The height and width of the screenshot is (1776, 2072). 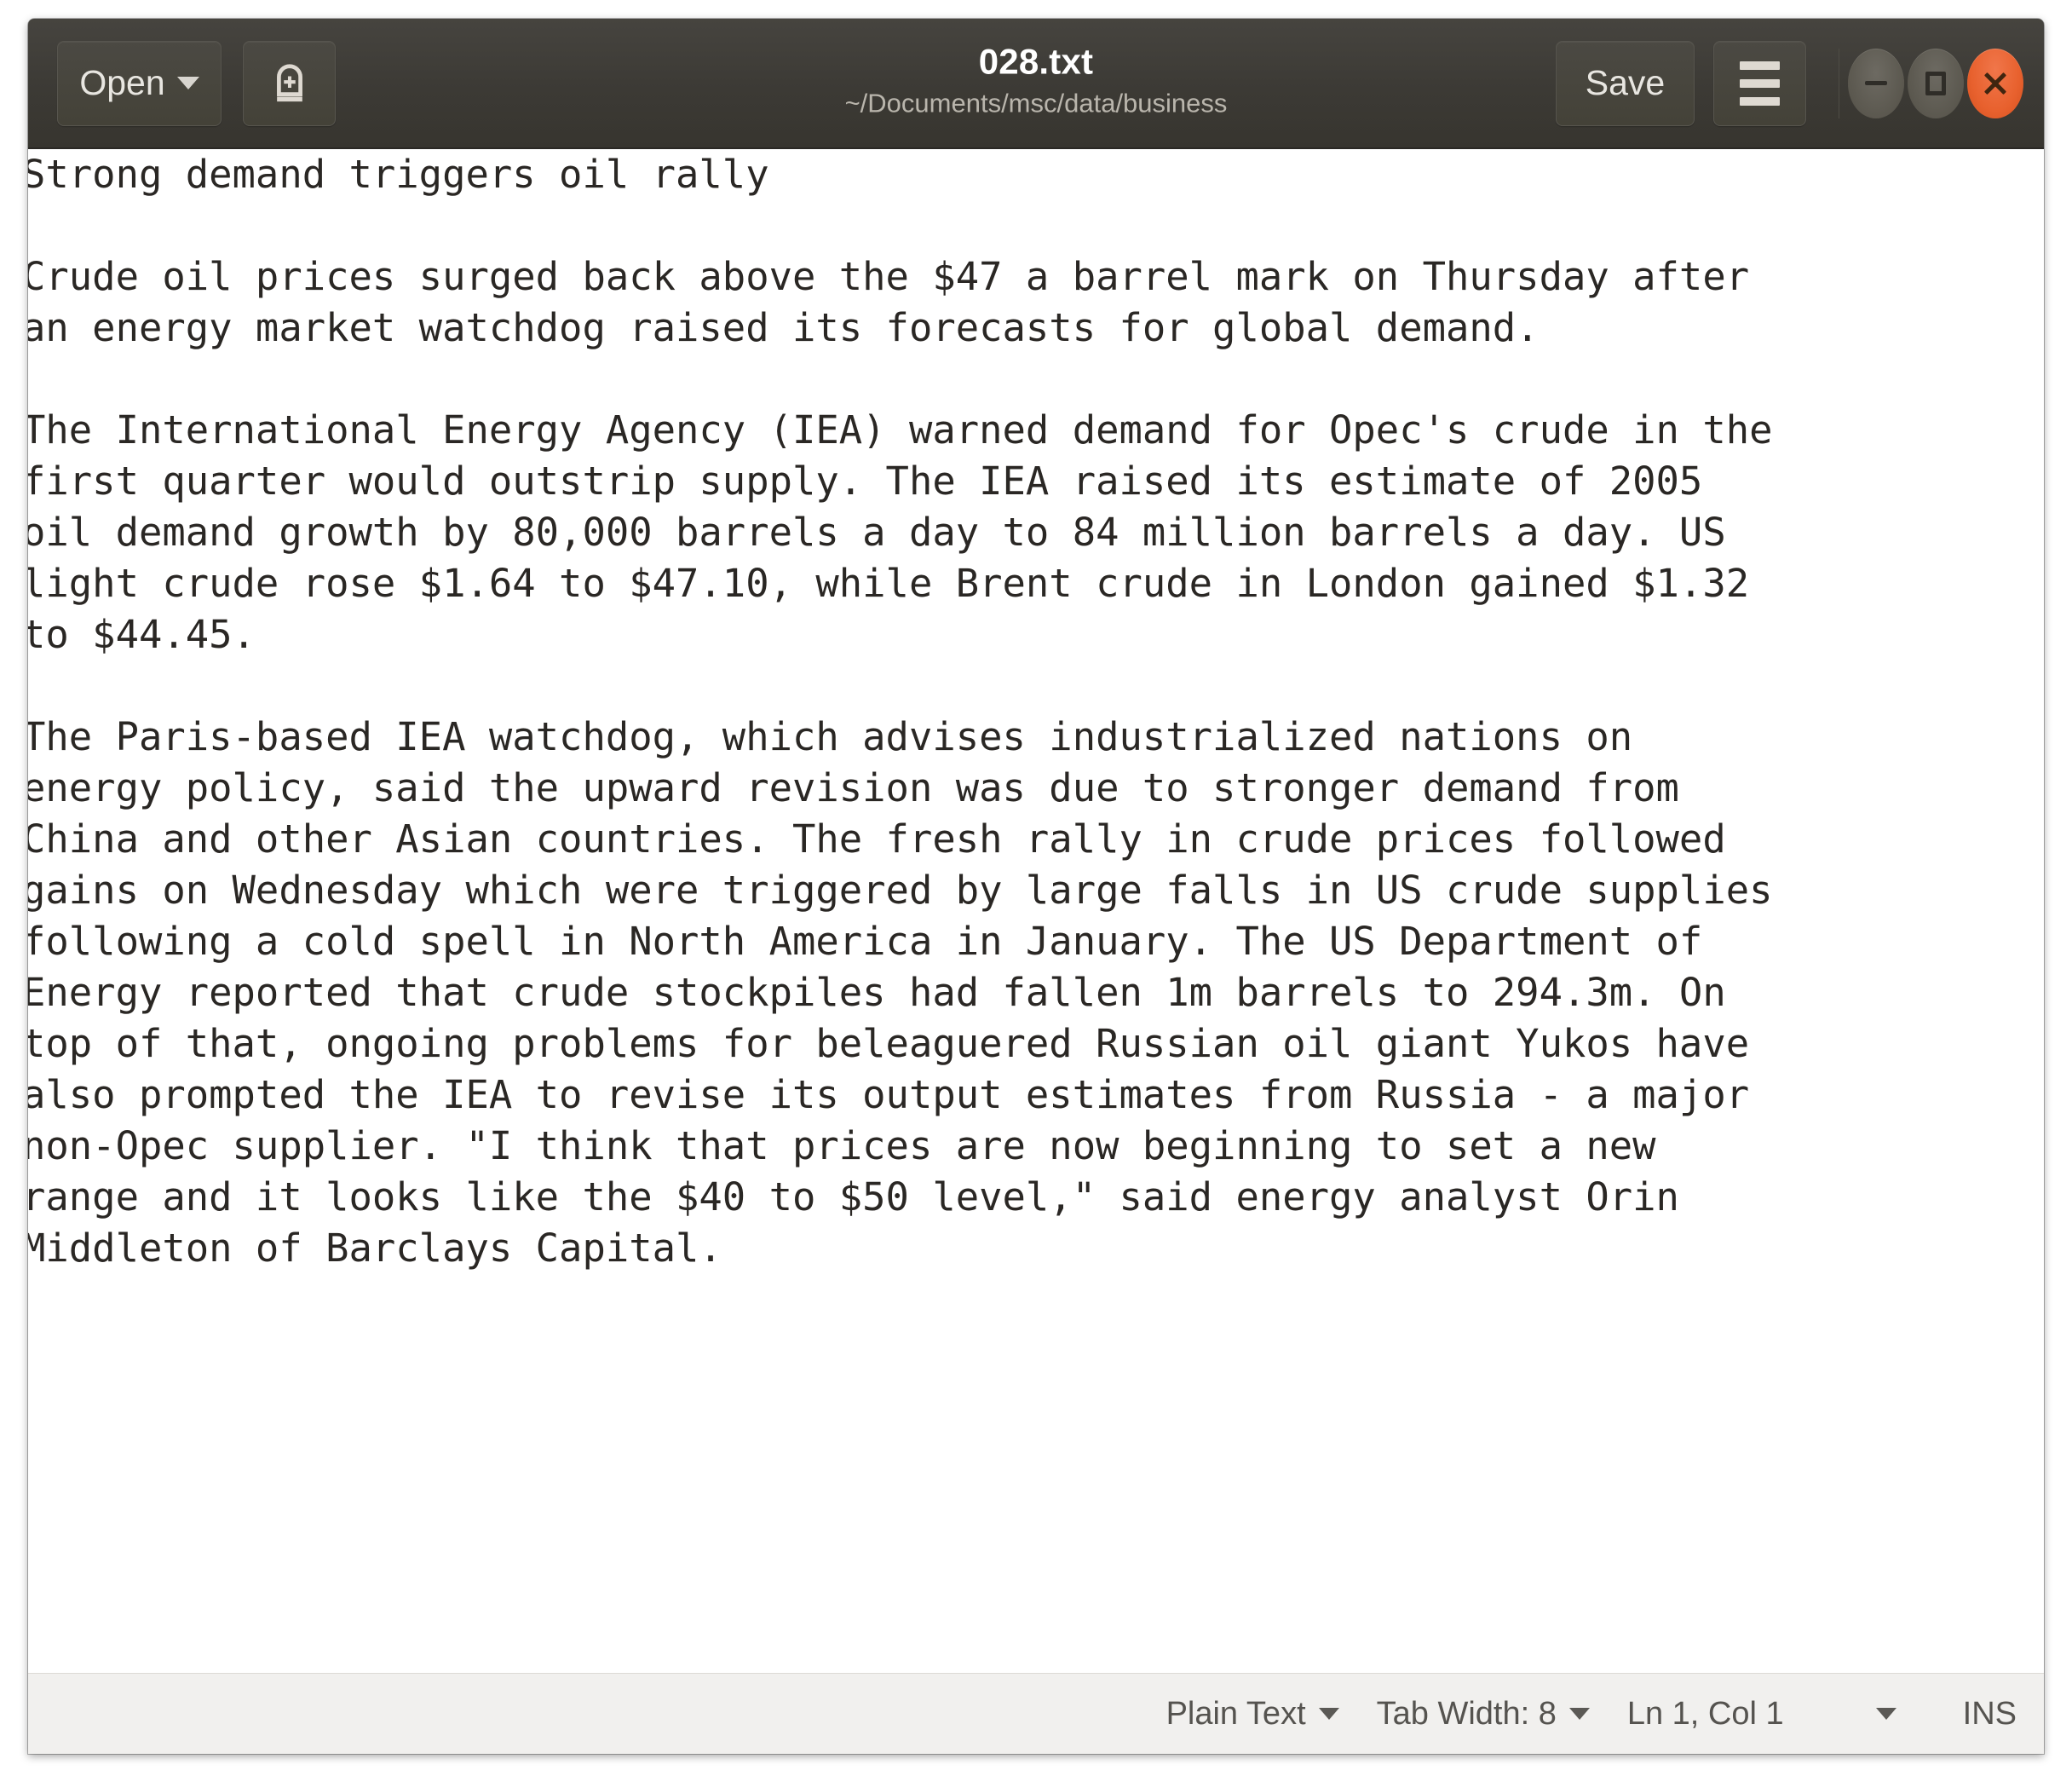 I want to click on insert-mode-indicator: INS, so click(x=1980, y=1714).